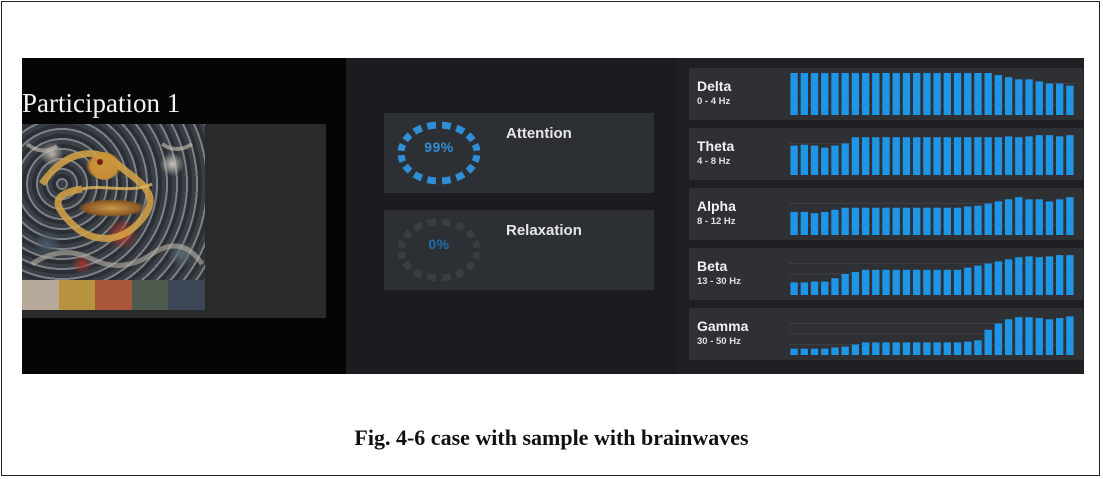  Describe the element at coordinates (716, 146) in the screenshot. I see `band-name: Theta` at that location.